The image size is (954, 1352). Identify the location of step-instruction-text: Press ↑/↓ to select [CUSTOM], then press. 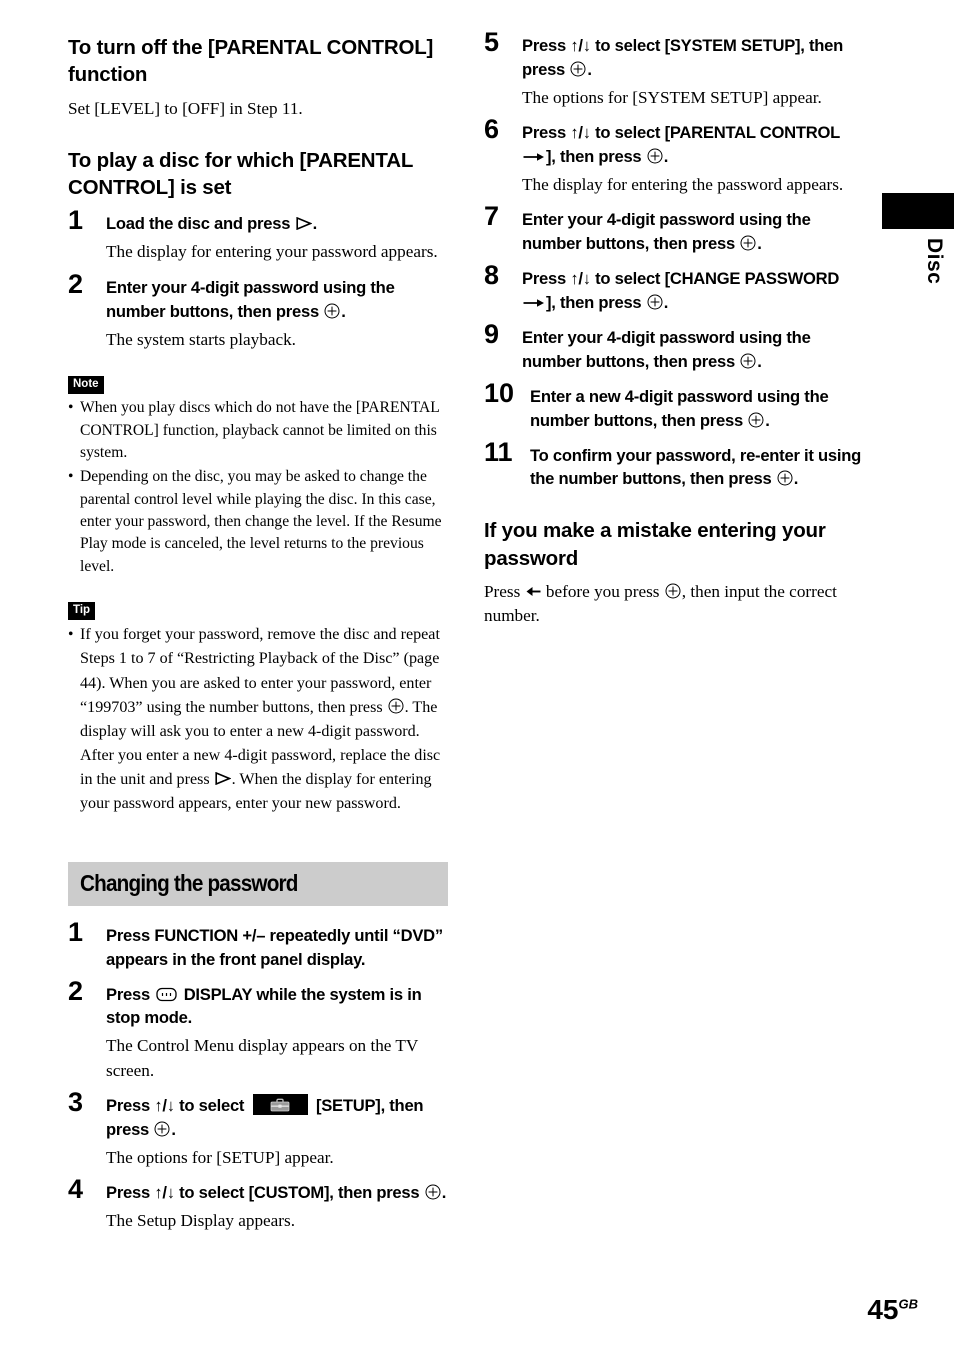
(265, 1193).